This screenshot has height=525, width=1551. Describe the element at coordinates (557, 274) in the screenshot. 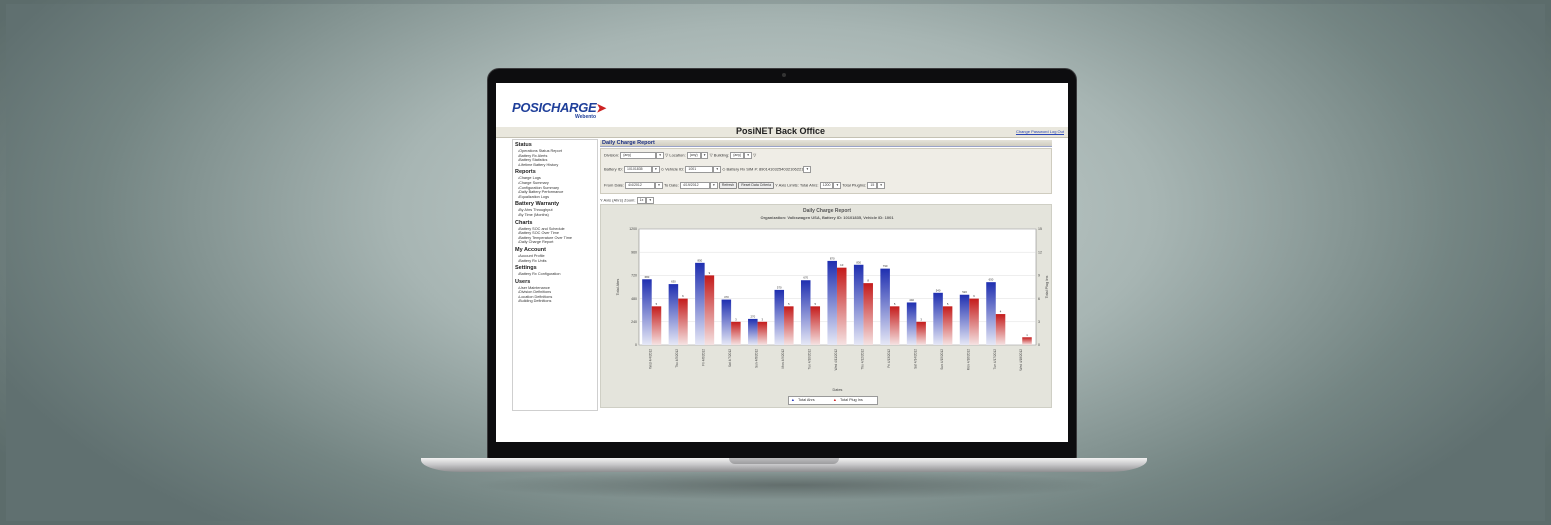

I see `sidebar-item: Battery Rx Configuration` at that location.